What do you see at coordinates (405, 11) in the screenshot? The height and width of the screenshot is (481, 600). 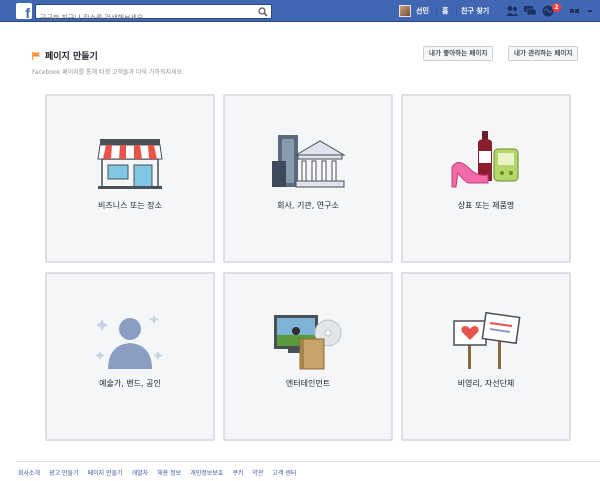 I see `avatar` at bounding box center [405, 11].